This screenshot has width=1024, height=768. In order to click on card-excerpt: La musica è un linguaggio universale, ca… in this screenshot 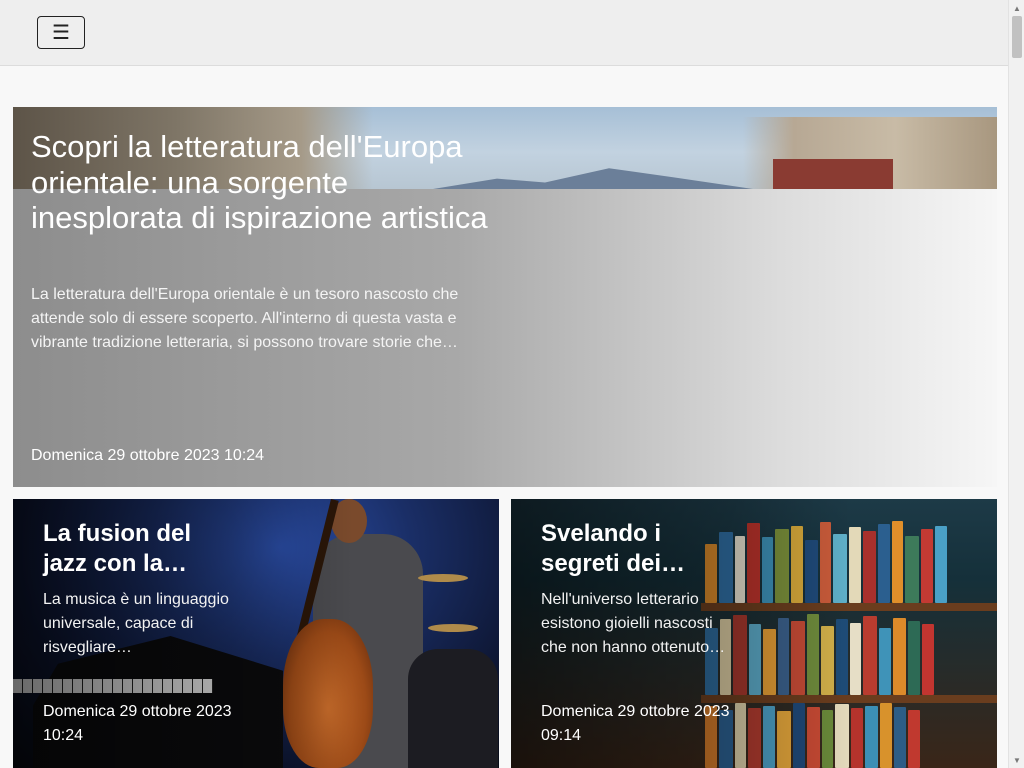, I will do `click(136, 623)`.